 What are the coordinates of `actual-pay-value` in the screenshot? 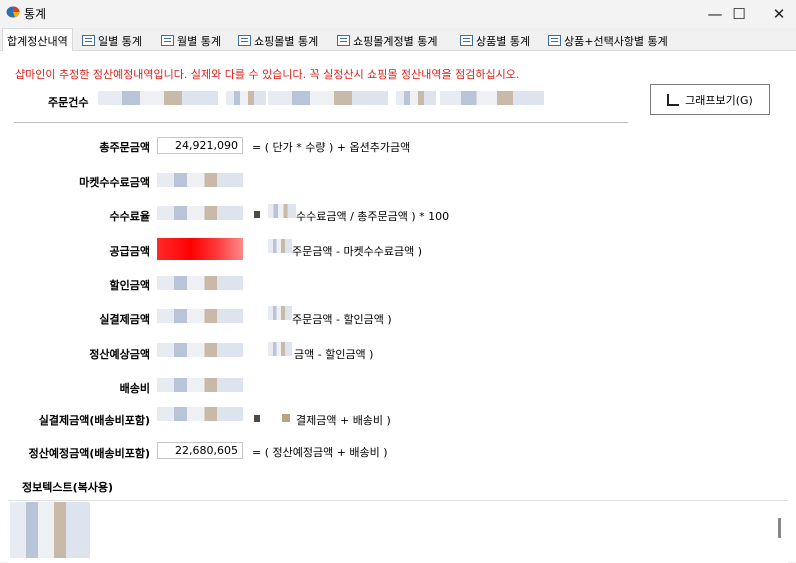 It's located at (200, 316).